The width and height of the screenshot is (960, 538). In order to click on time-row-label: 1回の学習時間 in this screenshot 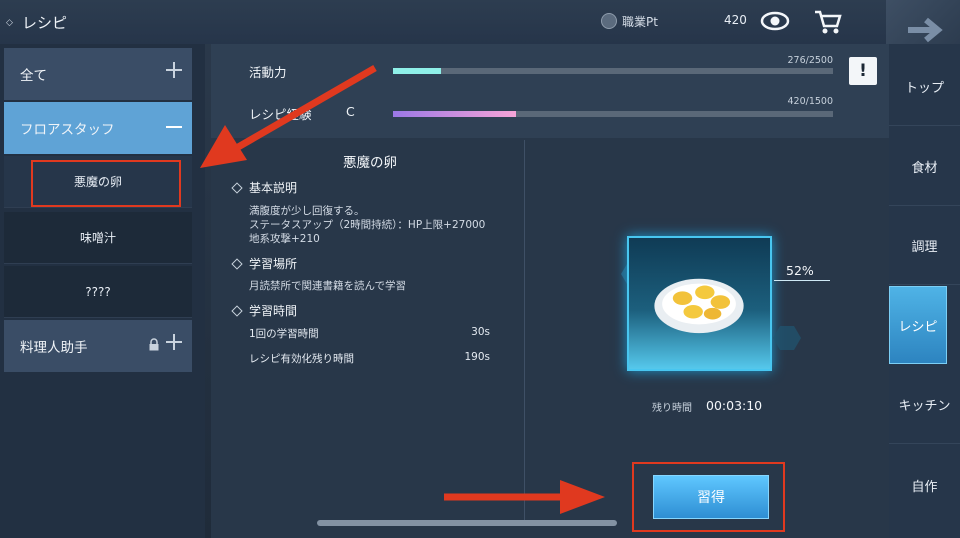, I will do `click(284, 334)`.